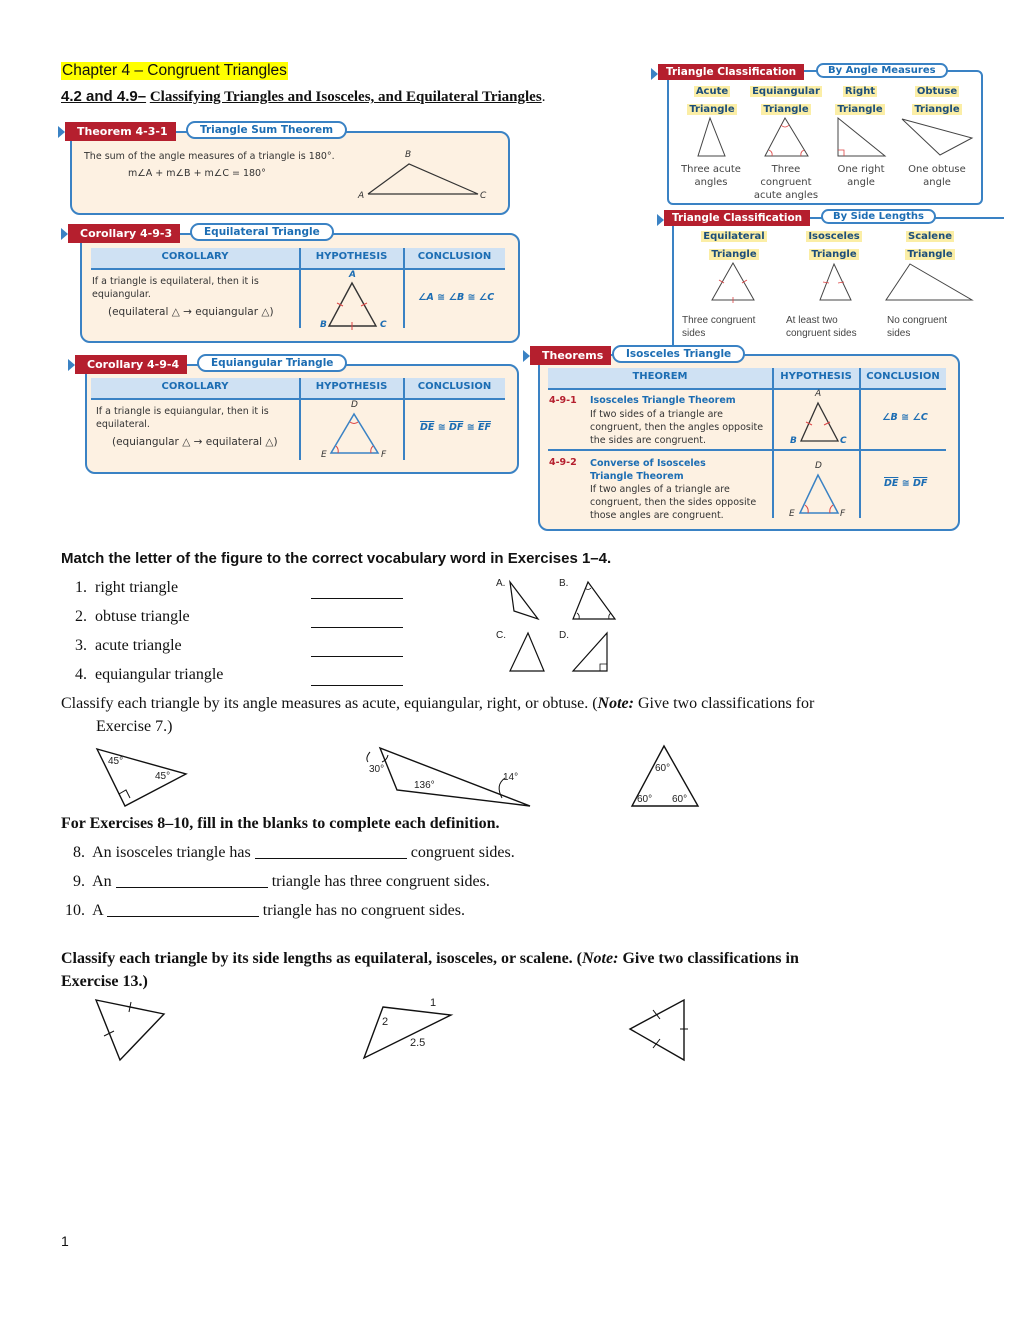  Describe the element at coordinates (501, 635) in the screenshot. I see `figure-label-c: C.` at that location.